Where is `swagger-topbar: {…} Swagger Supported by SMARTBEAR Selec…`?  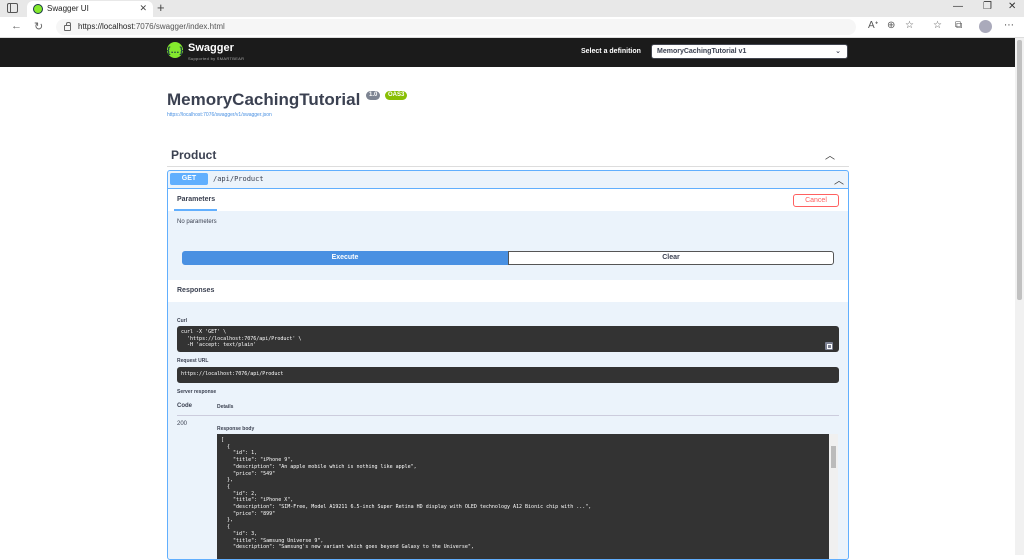 swagger-topbar: {…} Swagger Supported by SMARTBEAR Selec… is located at coordinates (507, 52).